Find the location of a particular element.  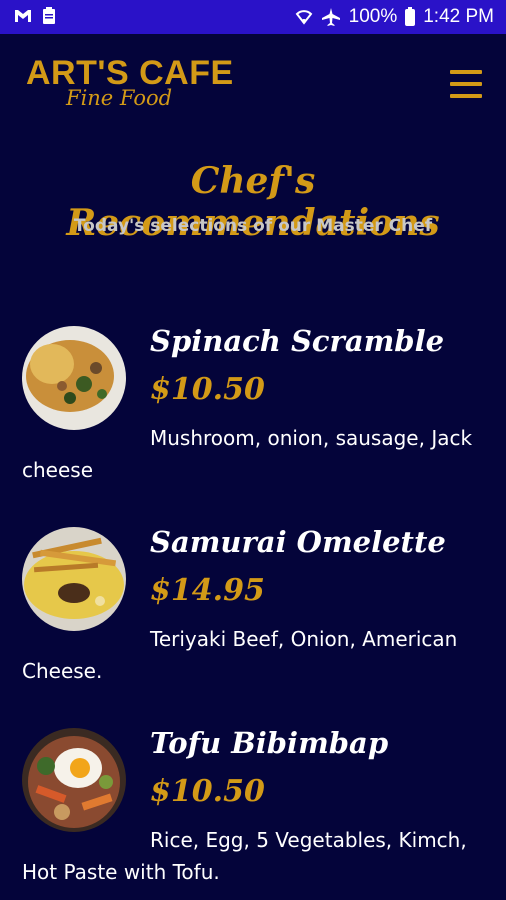

item-name: Samurai Omelette is located at coordinates (298, 542).